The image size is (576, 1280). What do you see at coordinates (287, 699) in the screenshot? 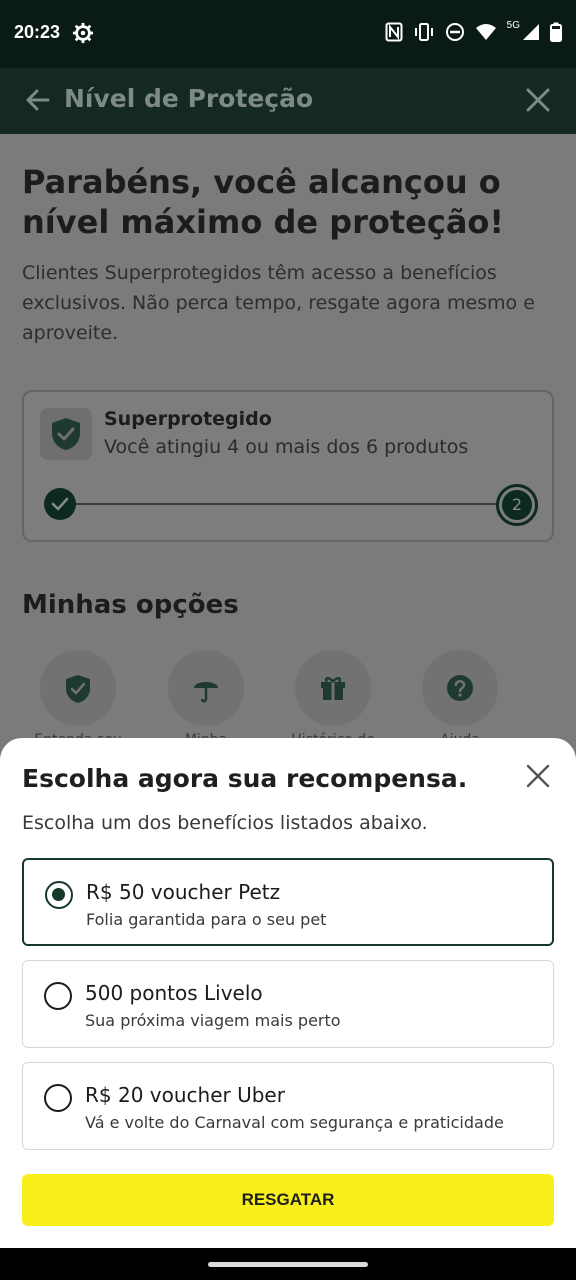
I see `options-row: Entenda seu Minha Histórico de A` at bounding box center [287, 699].